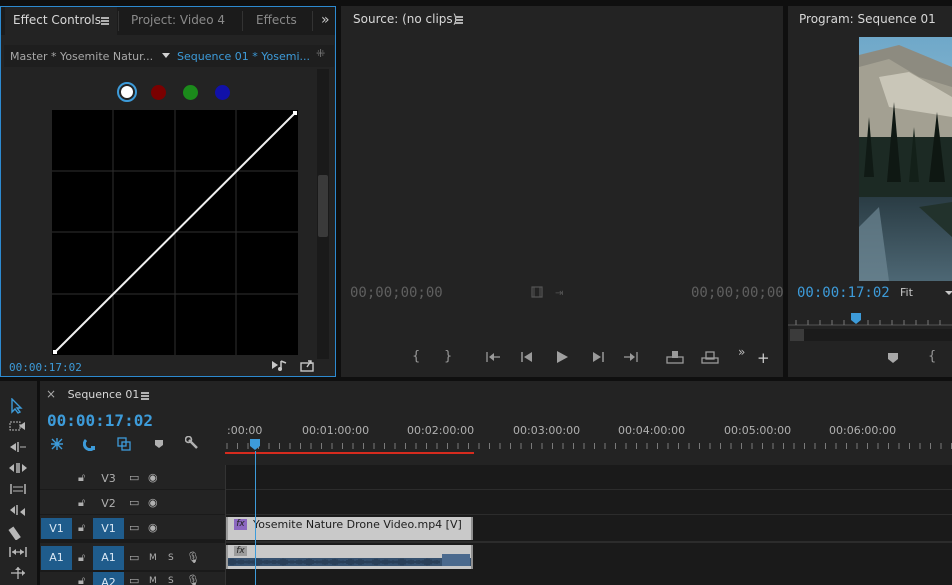 The image size is (952, 585). What do you see at coordinates (737, 293) in the screenshot?
I see `source-timecode-duration: 00;00;00;00` at bounding box center [737, 293].